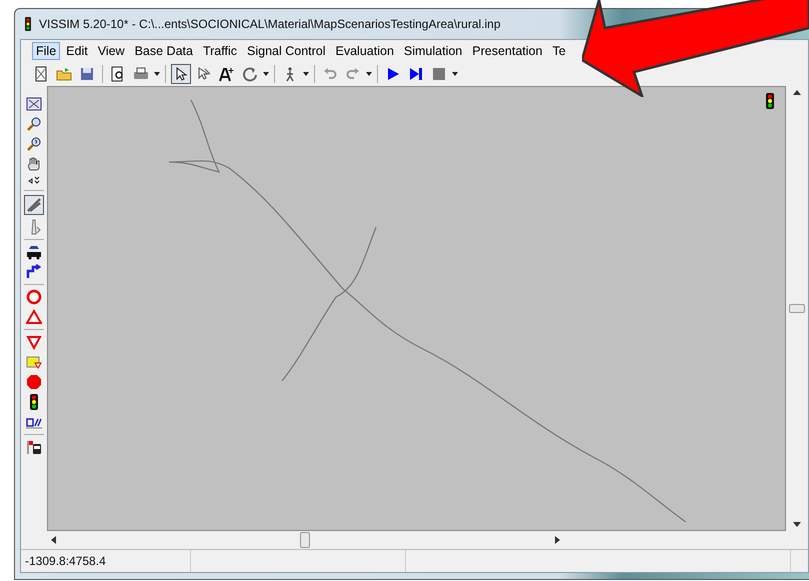 This screenshot has height=581, width=809. What do you see at coordinates (181, 74) in the screenshot?
I see `select-tool-button` at bounding box center [181, 74].